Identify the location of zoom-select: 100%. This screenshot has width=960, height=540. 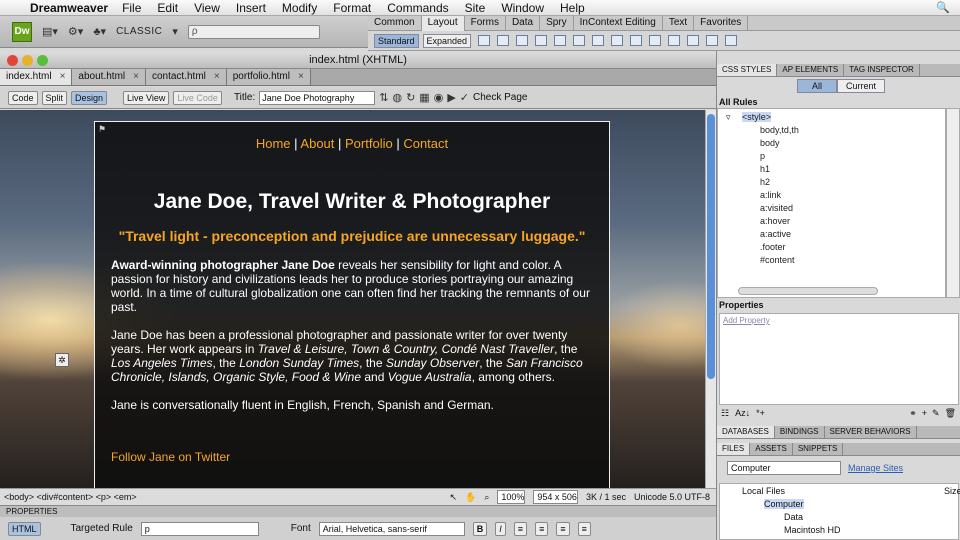
(511, 497).